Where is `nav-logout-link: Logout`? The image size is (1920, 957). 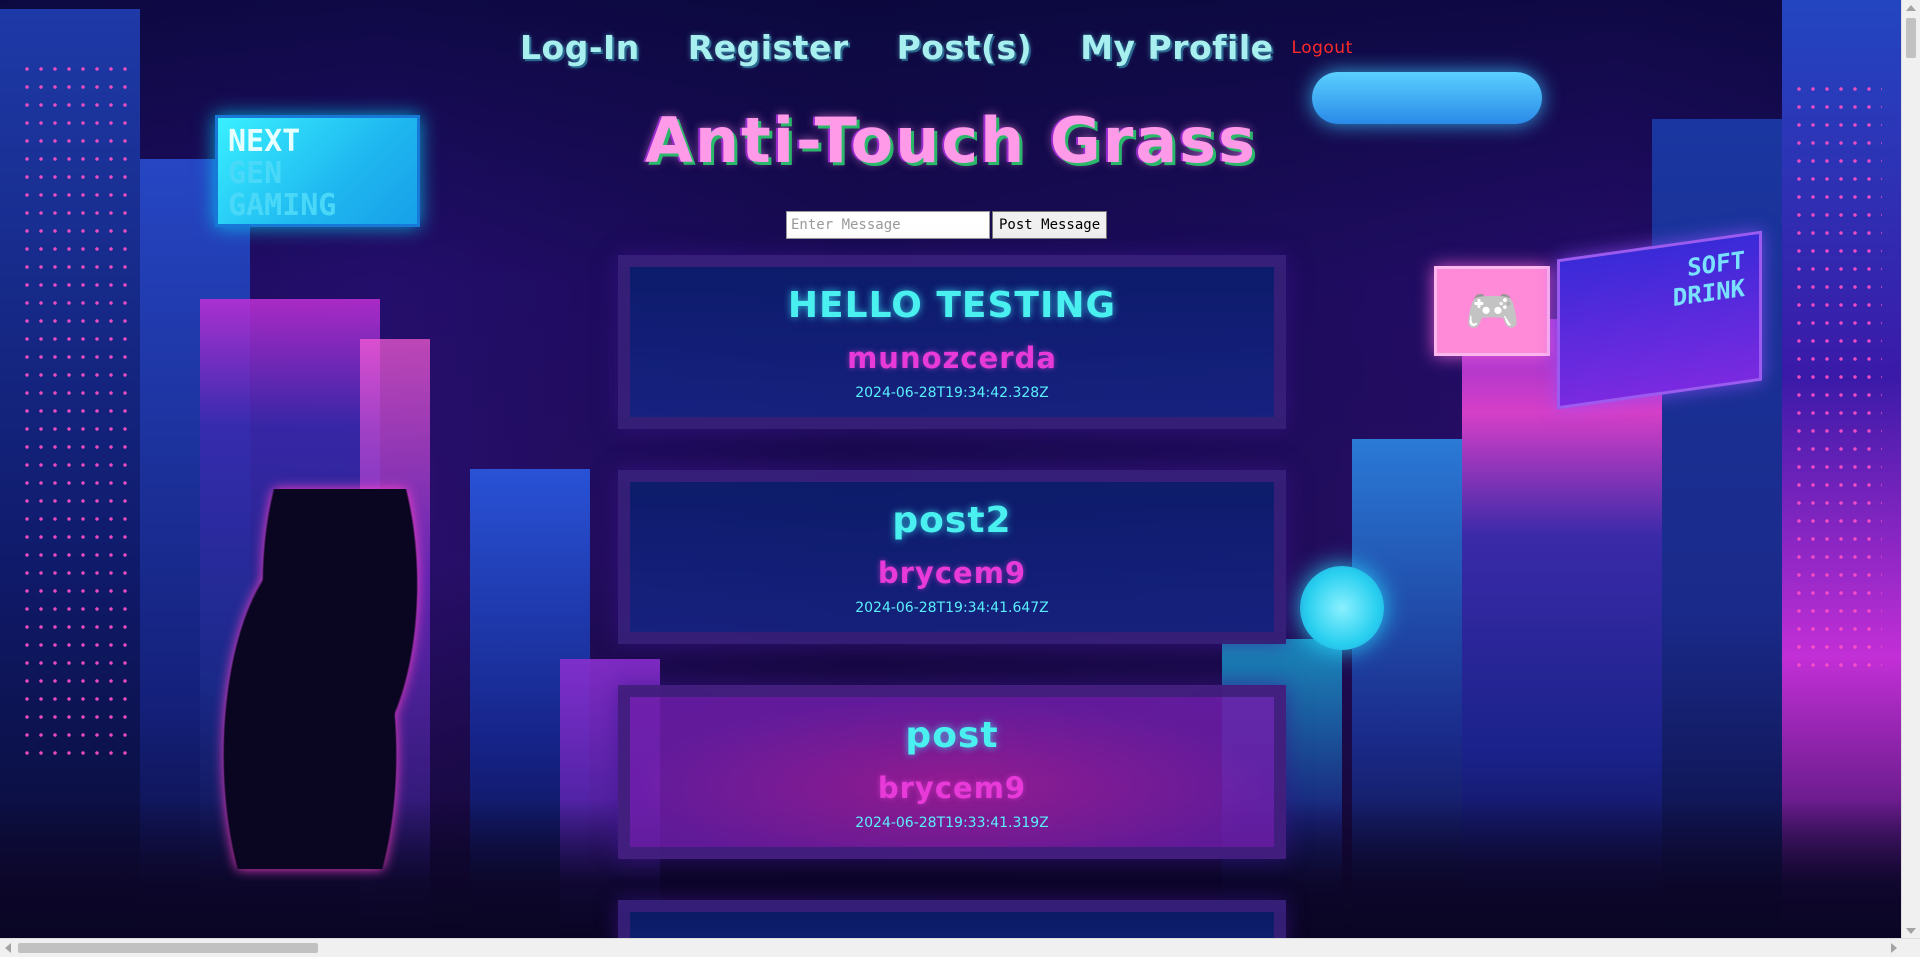 nav-logout-link: Logout is located at coordinates (1322, 48).